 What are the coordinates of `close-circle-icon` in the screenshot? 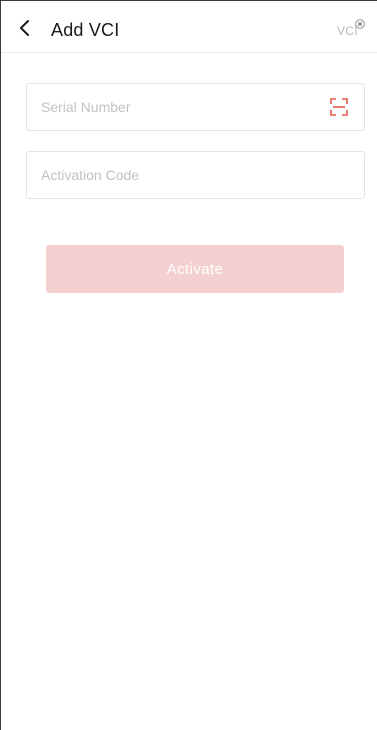 It's located at (360, 24).